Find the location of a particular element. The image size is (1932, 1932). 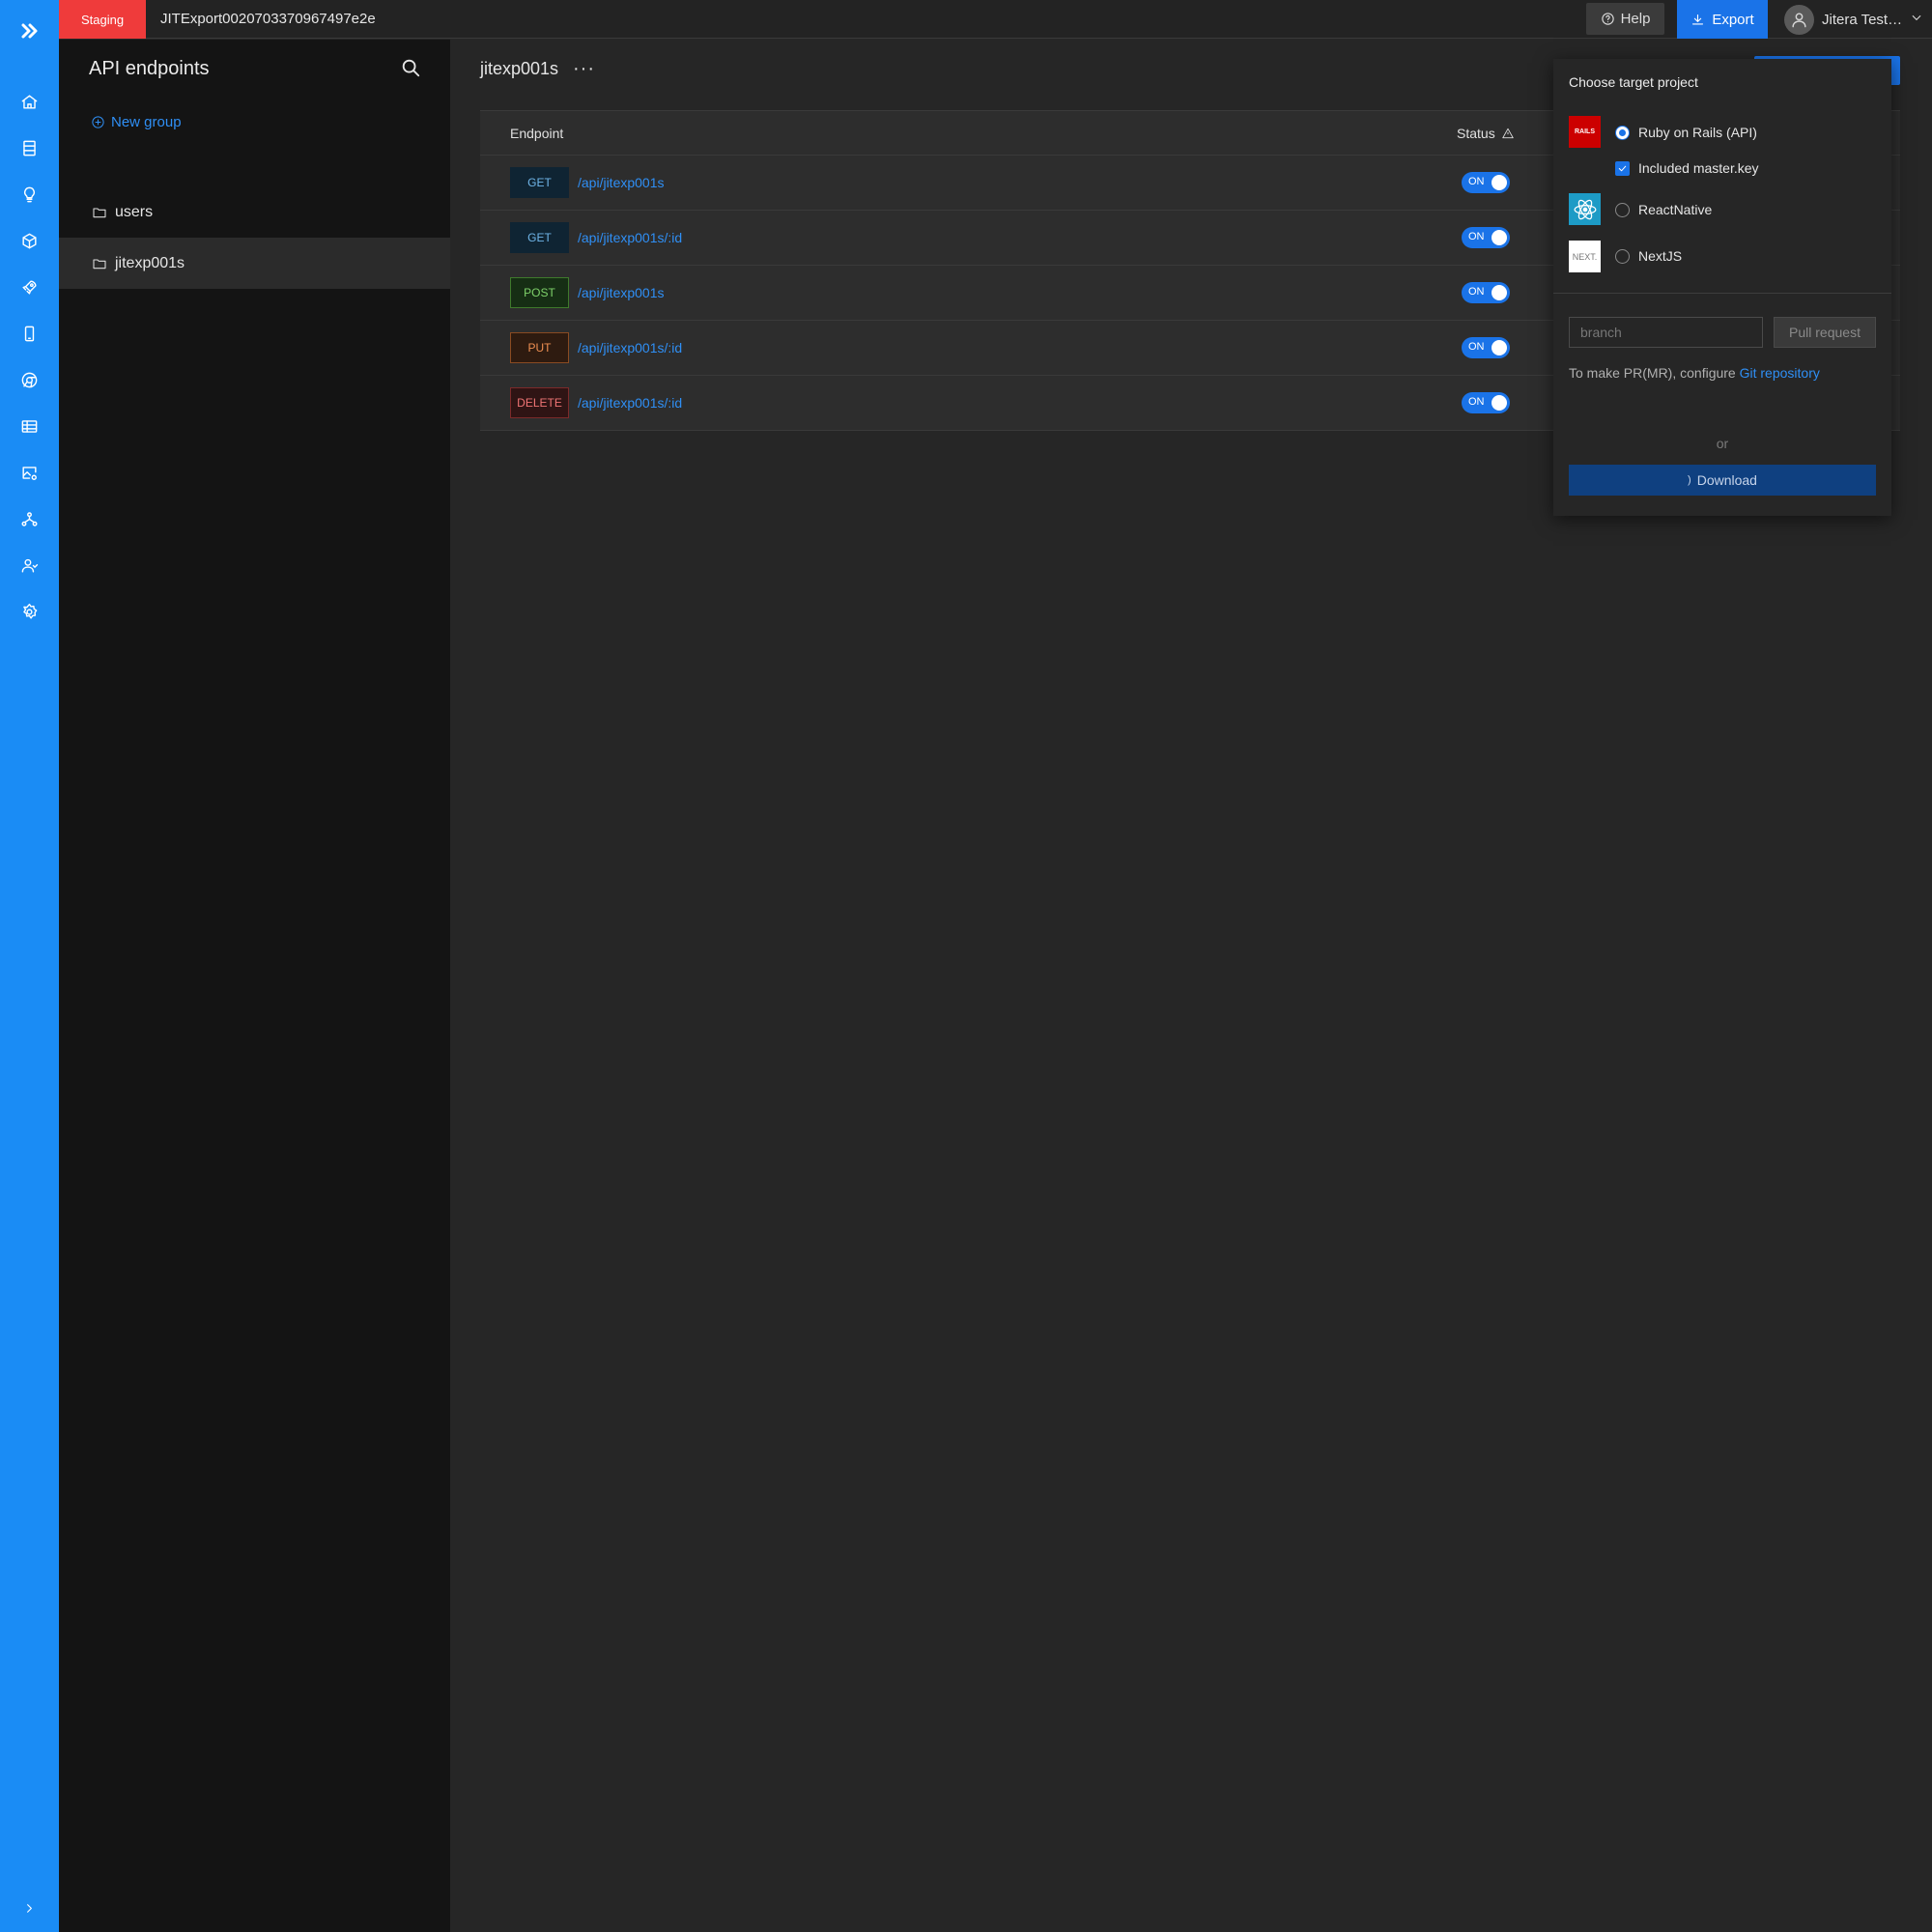

radio-nextjs is located at coordinates (1622, 256).